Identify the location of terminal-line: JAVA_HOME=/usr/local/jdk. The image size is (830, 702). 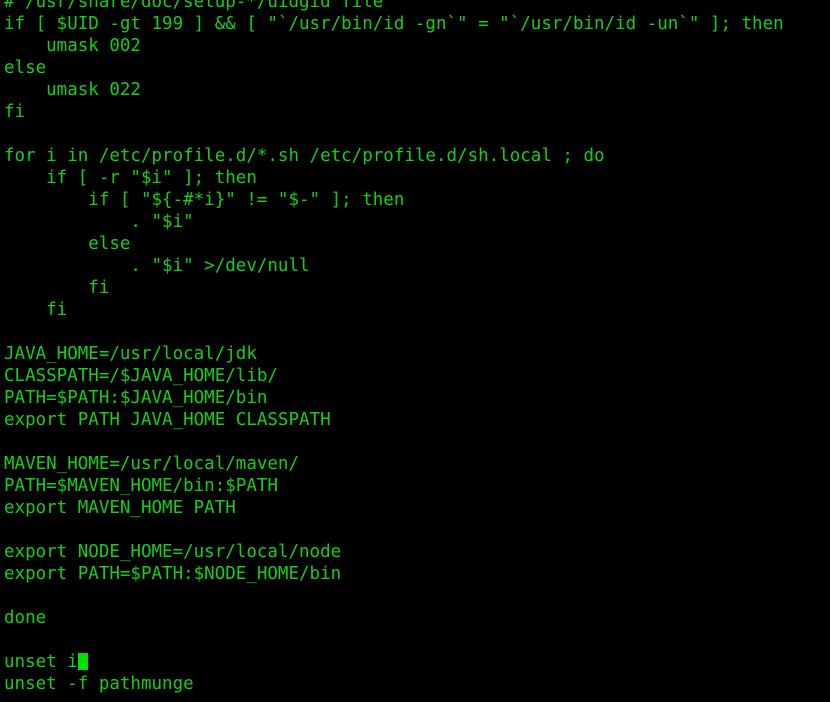
(130, 354).